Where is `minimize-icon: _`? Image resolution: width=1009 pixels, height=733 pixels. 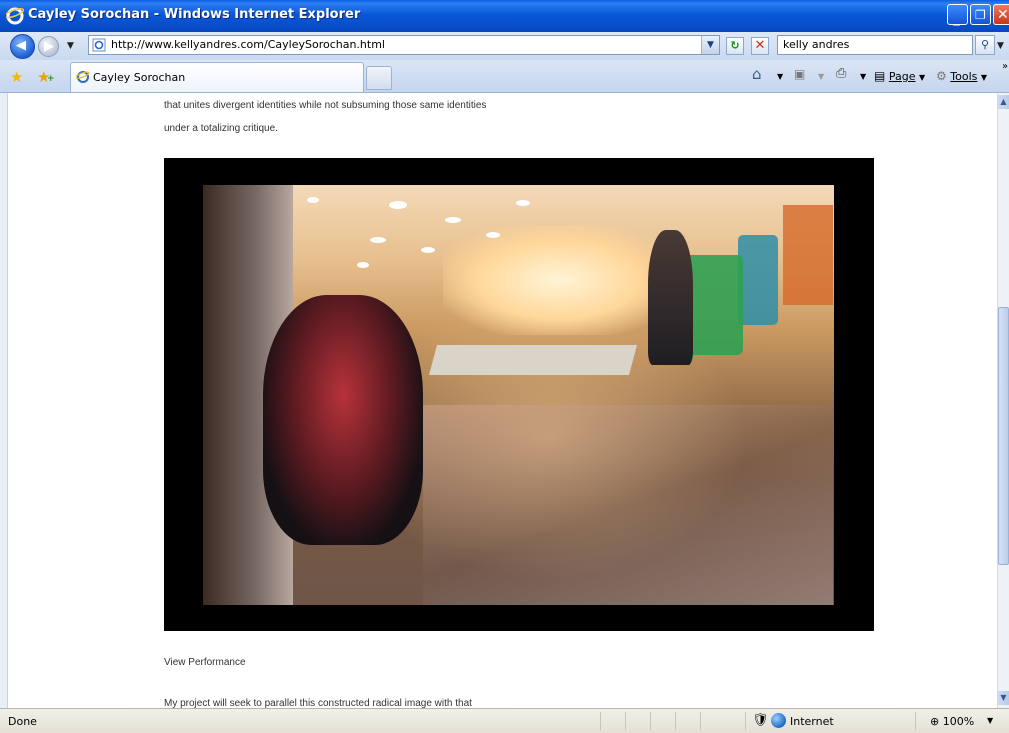 minimize-icon: _ is located at coordinates (956, 18).